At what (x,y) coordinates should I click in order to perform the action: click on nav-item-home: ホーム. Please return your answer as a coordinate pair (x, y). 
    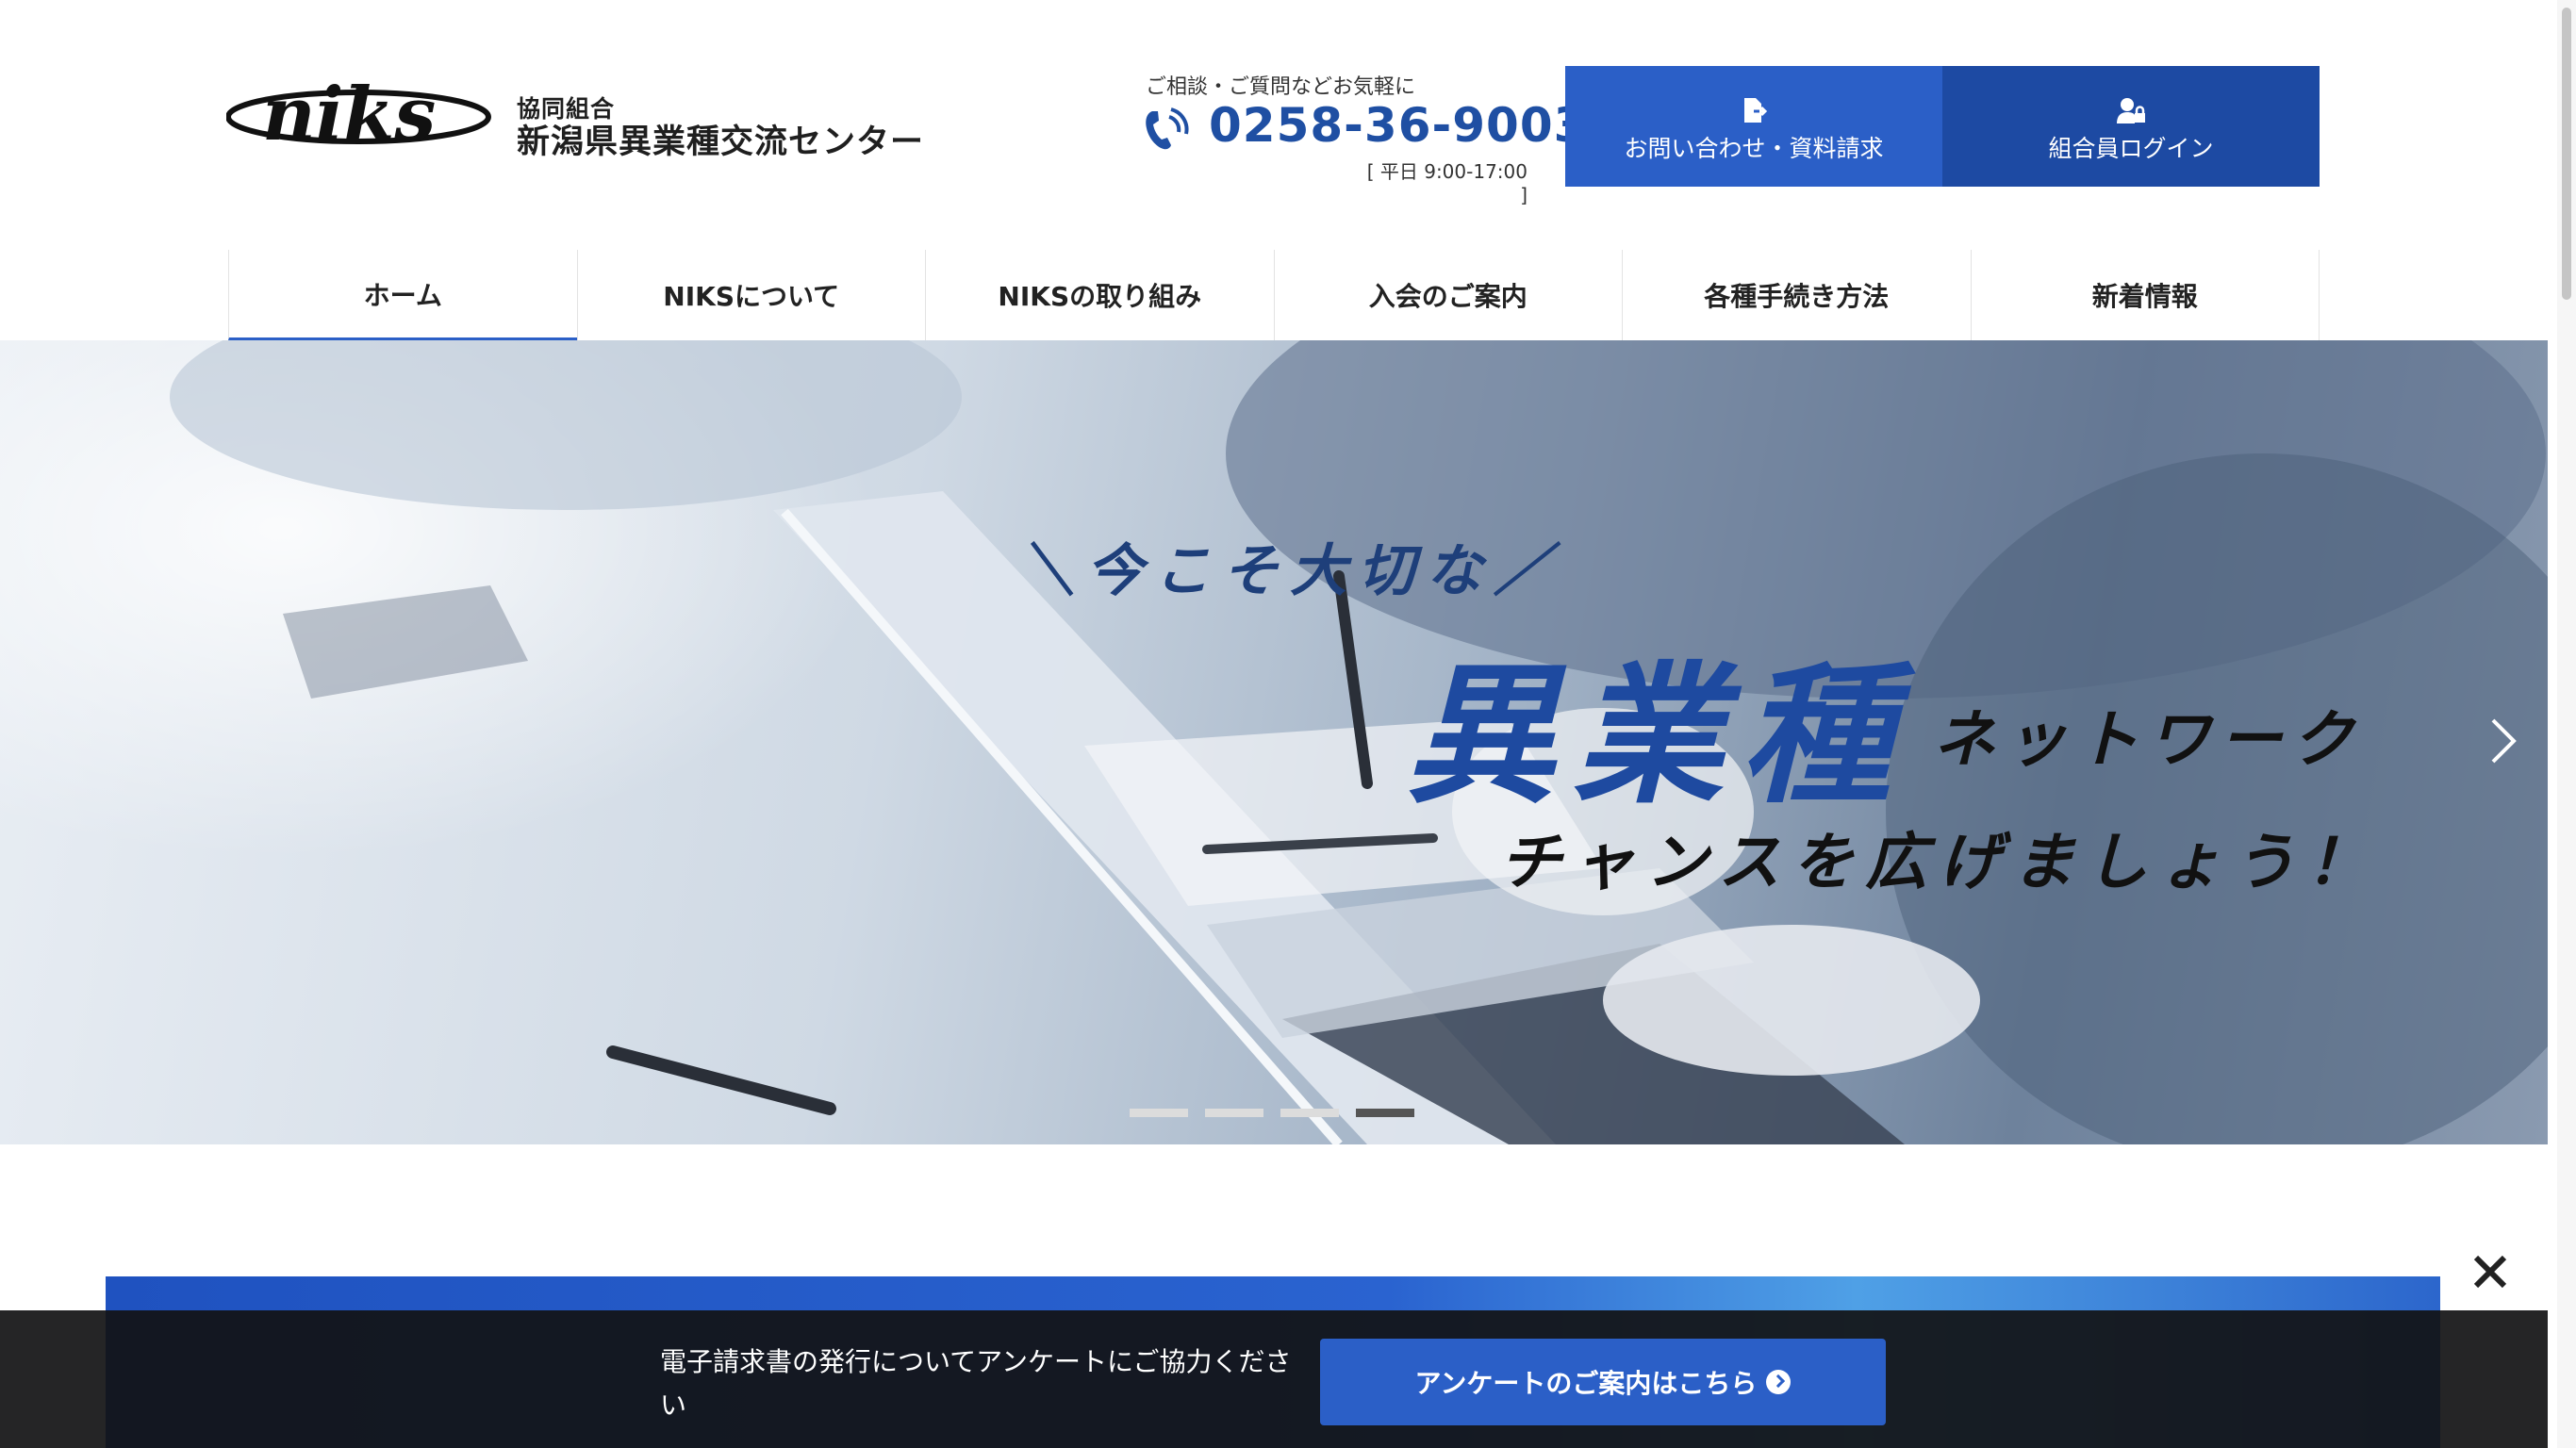
    Looking at the image, I should click on (402, 295).